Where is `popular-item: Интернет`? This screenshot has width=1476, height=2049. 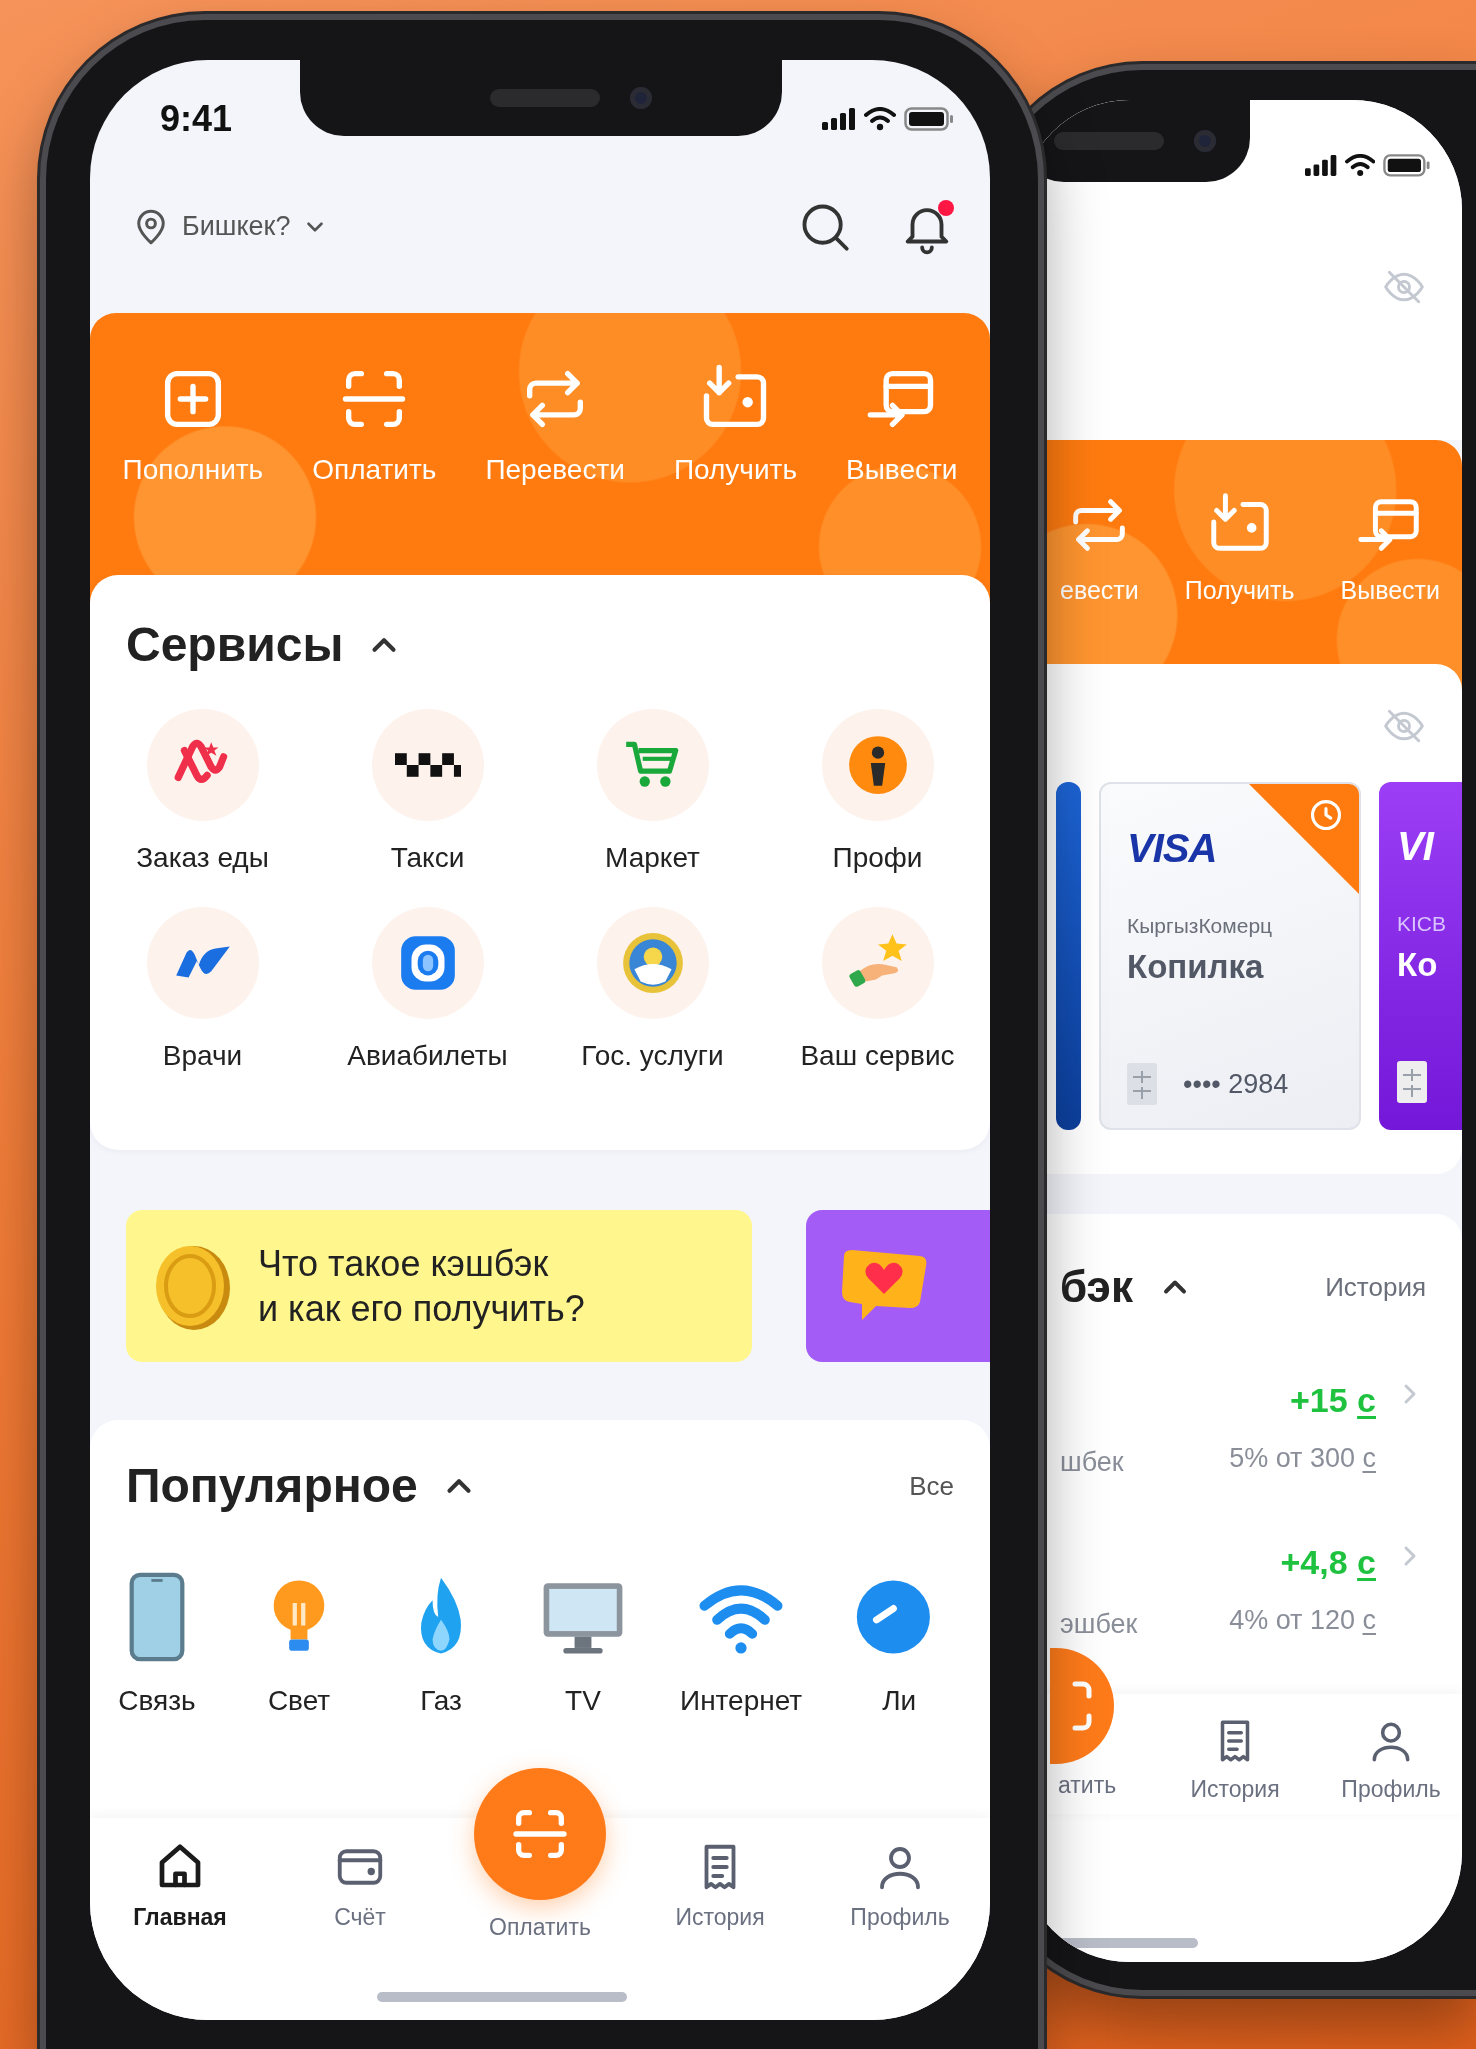 popular-item: Интернет is located at coordinates (741, 1647).